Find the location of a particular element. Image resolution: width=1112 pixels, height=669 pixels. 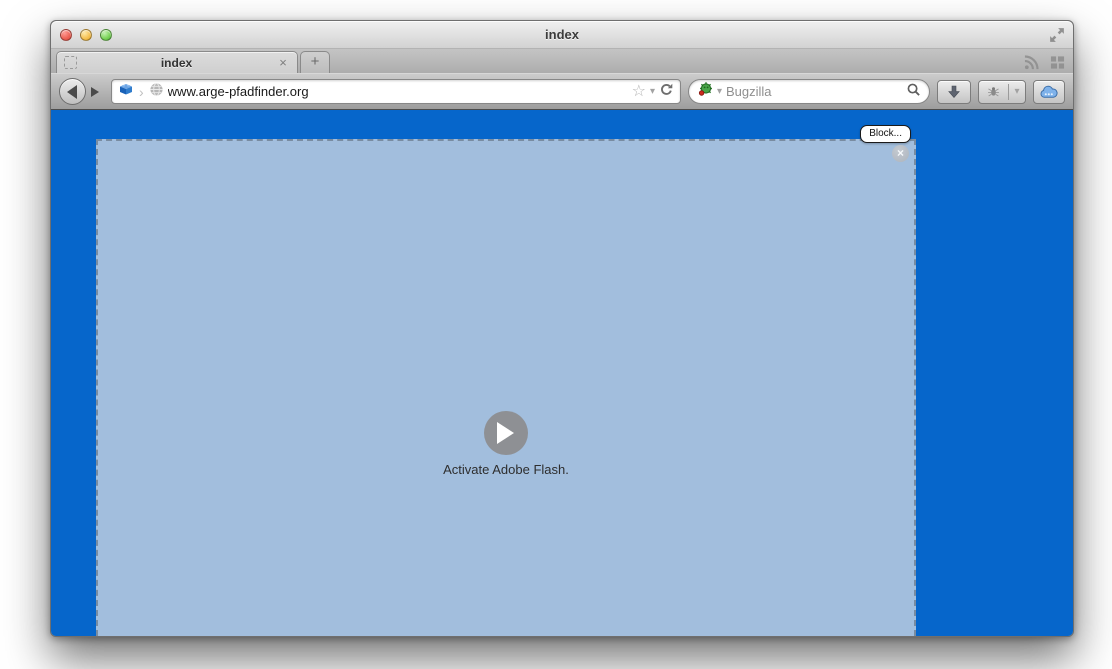

addon-dropdown-icon: ▾ is located at coordinates (1017, 91).